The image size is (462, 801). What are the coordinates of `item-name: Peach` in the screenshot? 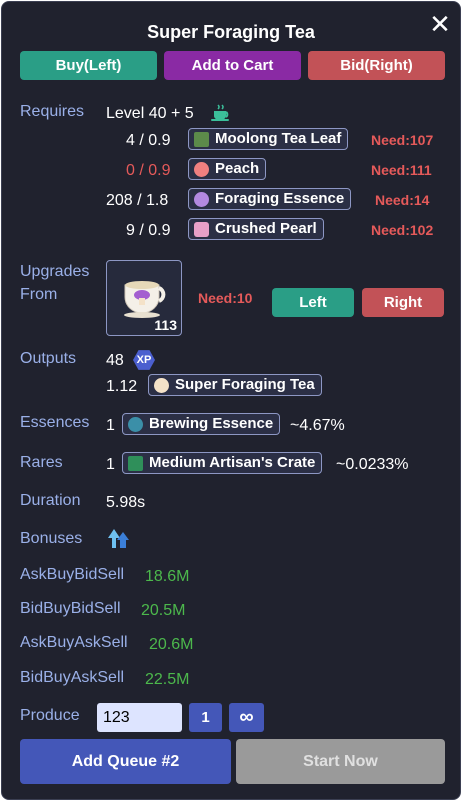 It's located at (237, 168).